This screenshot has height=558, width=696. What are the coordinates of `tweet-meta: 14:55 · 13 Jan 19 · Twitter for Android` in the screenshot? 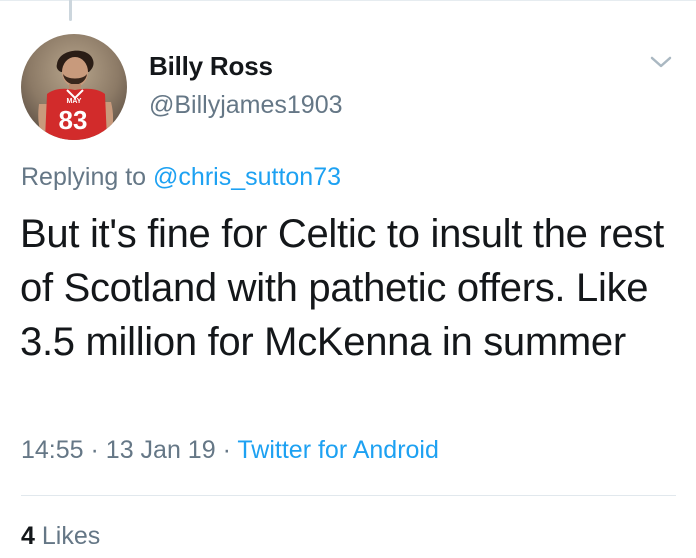 It's located at (230, 450).